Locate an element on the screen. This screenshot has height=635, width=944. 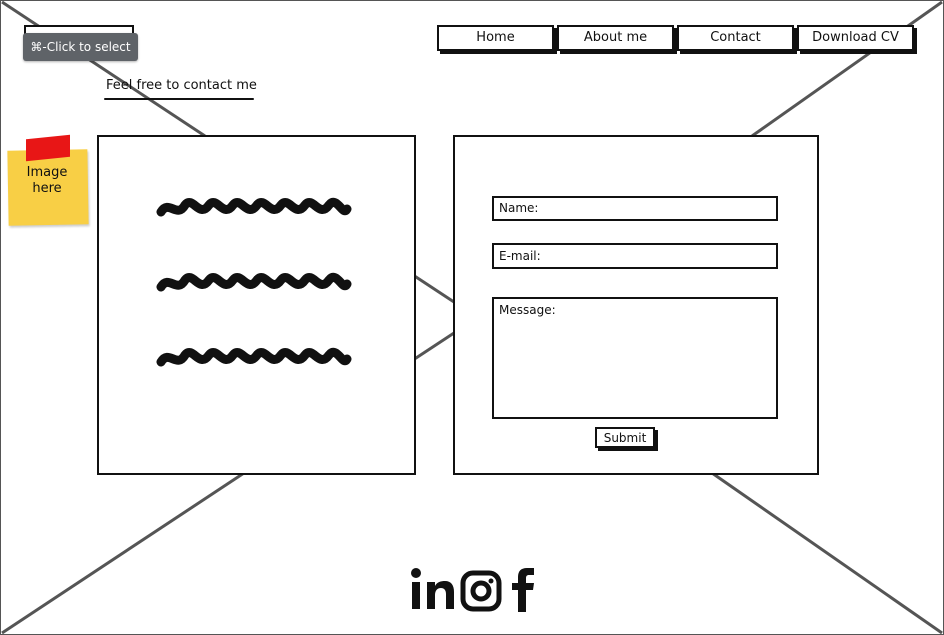
note-line-2: here is located at coordinates (47, 188).